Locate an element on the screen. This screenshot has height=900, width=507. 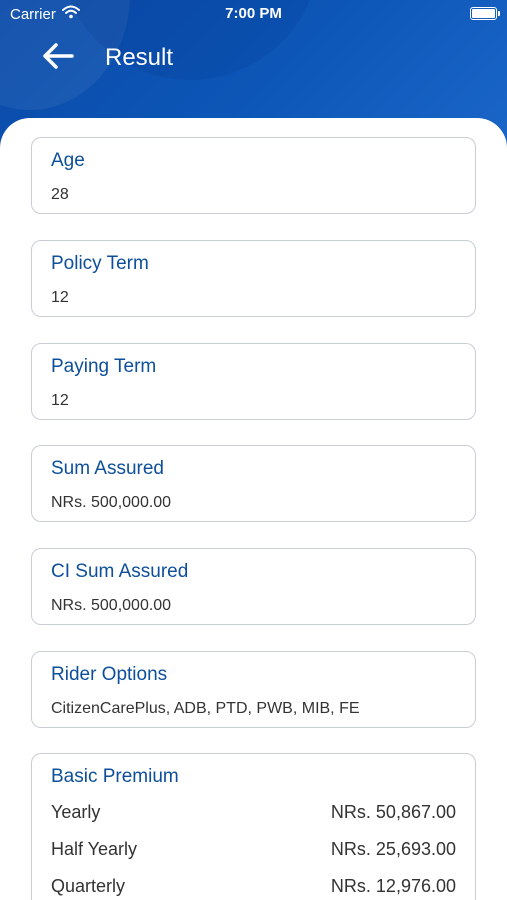
premium-label: Yearly is located at coordinates (76, 812).